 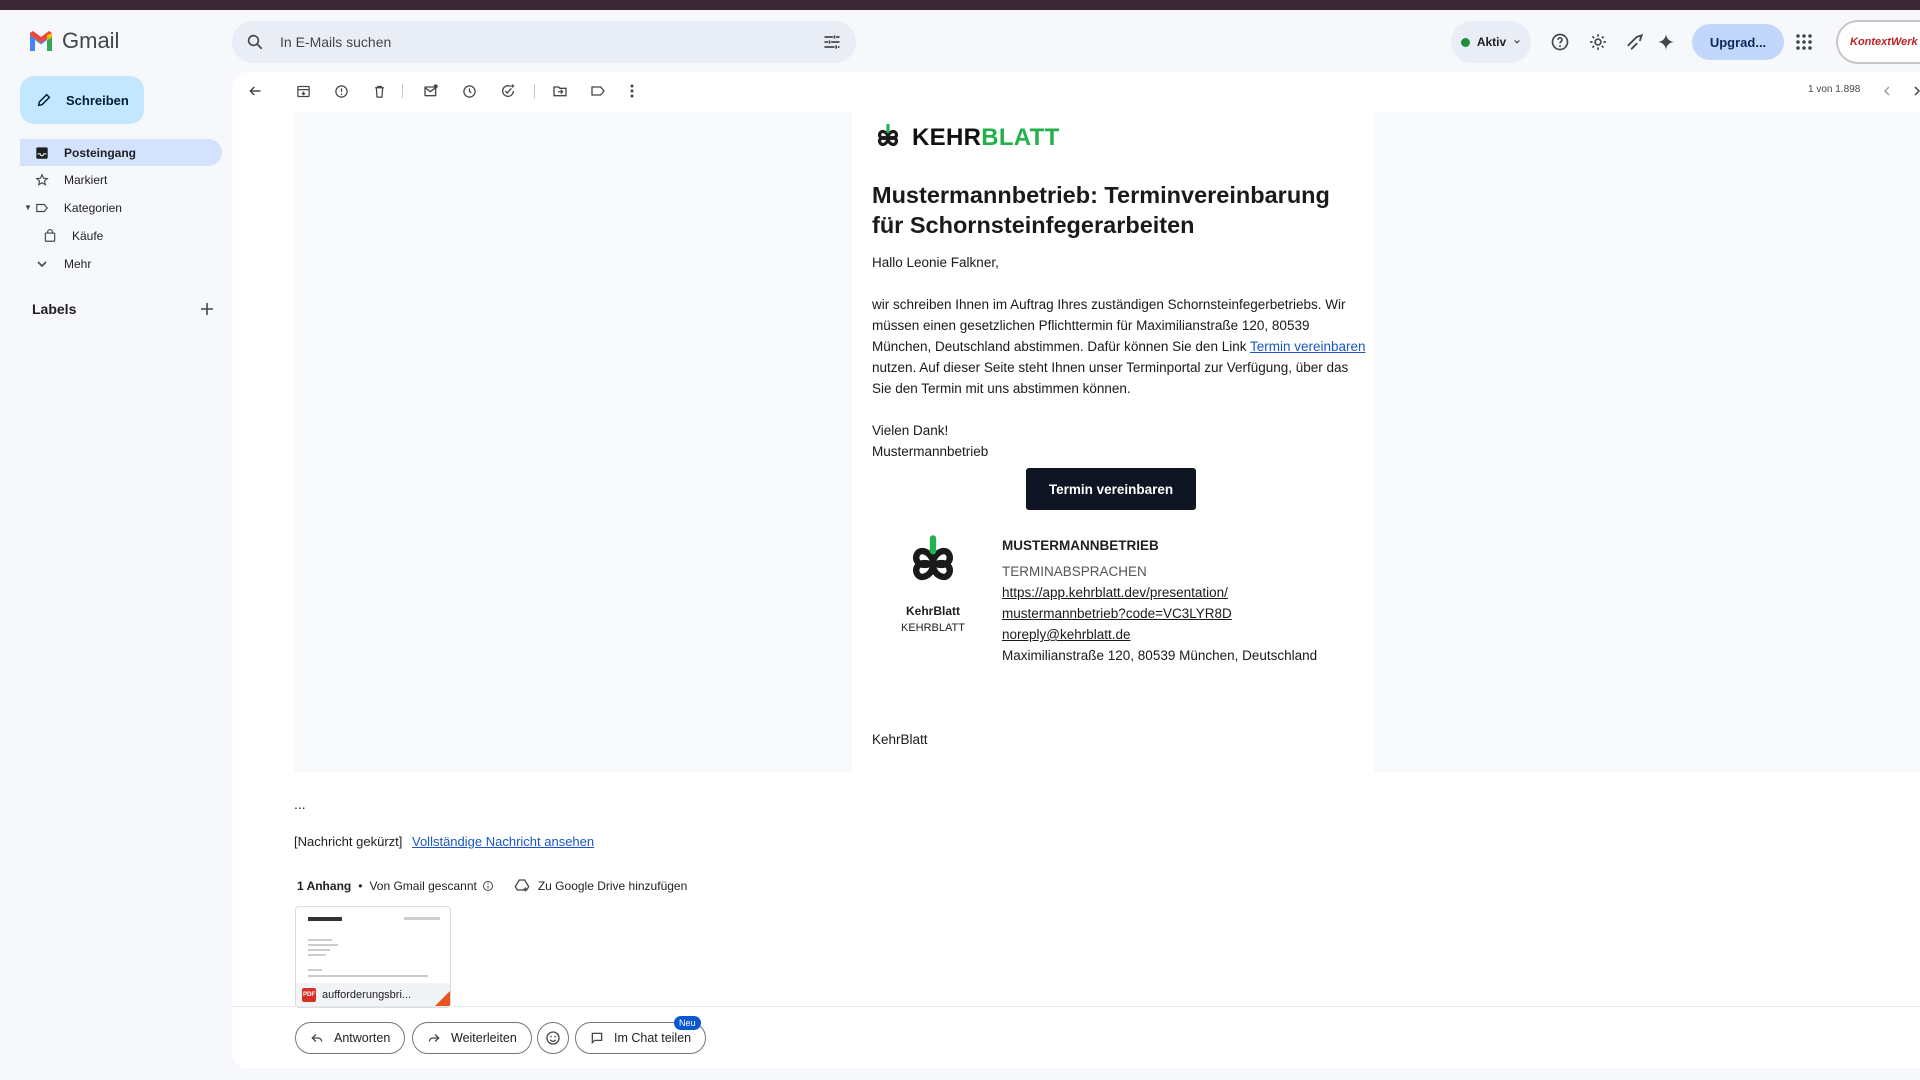 What do you see at coordinates (933, 628) in the screenshot?
I see `signature-brand-sub: KEHRBLATT` at bounding box center [933, 628].